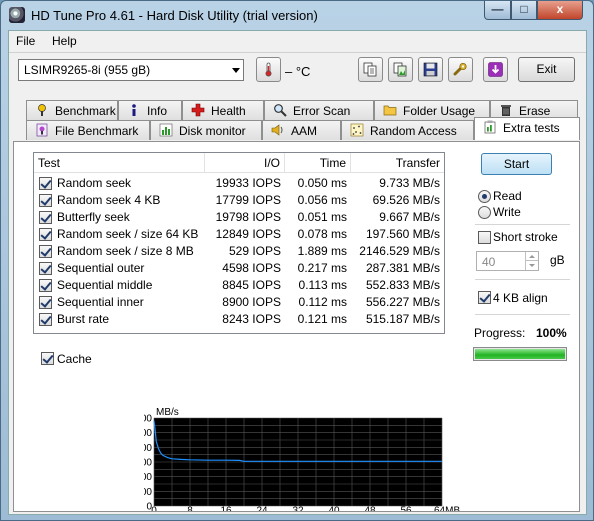  What do you see at coordinates (125, 251) in the screenshot?
I see `test-name-cell: Random seek / size 8 MB` at bounding box center [125, 251].